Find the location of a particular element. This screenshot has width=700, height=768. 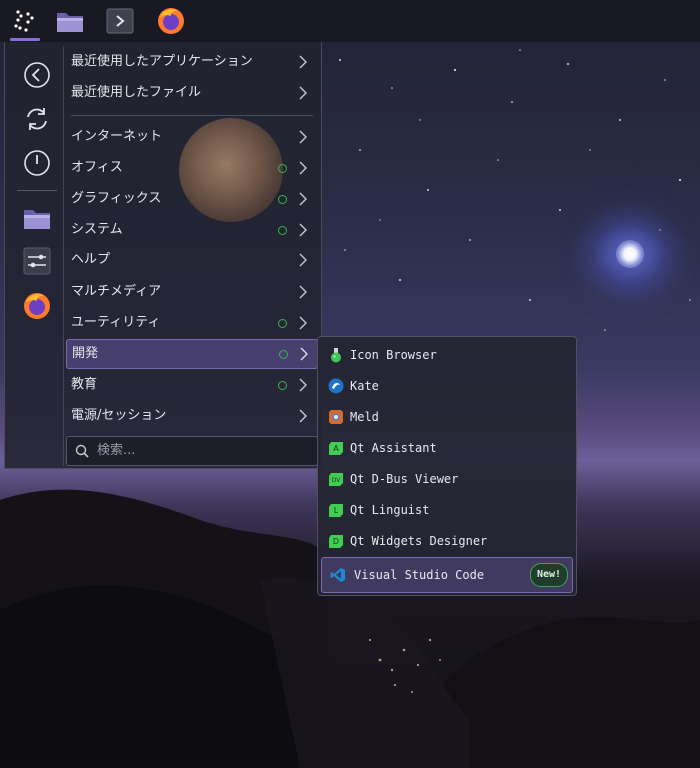

menu-item-system: システム is located at coordinates (191, 230).